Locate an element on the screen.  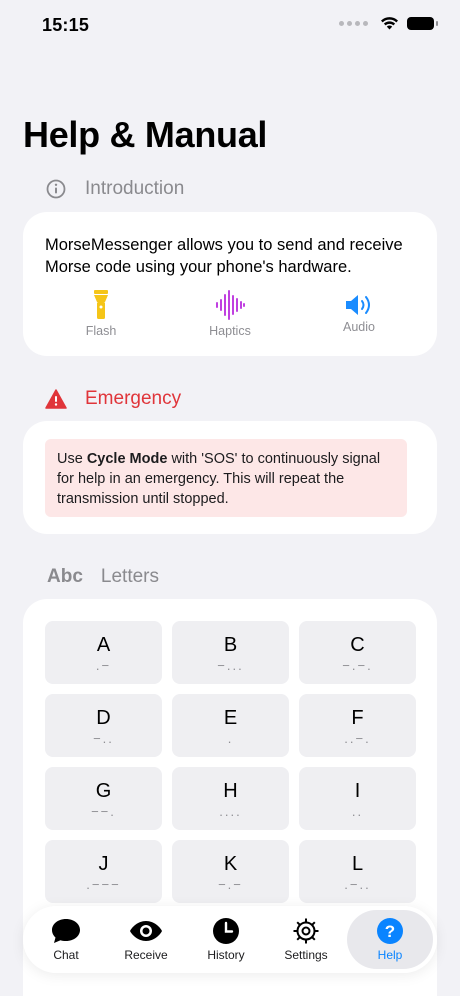
emergency-text-bold: Cycle Mode is located at coordinates (127, 459).